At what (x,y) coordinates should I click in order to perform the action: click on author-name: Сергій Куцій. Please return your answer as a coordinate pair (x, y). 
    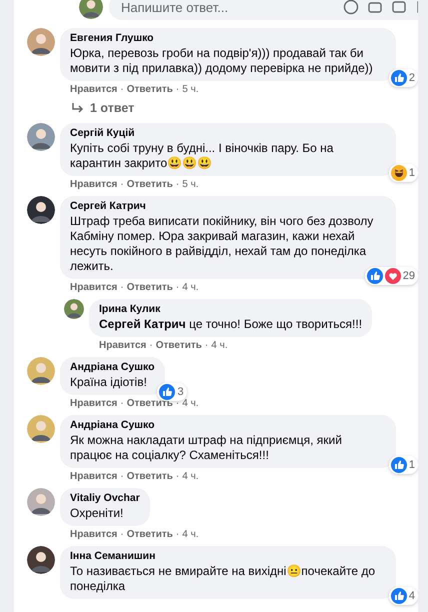
    Looking at the image, I should click on (228, 133).